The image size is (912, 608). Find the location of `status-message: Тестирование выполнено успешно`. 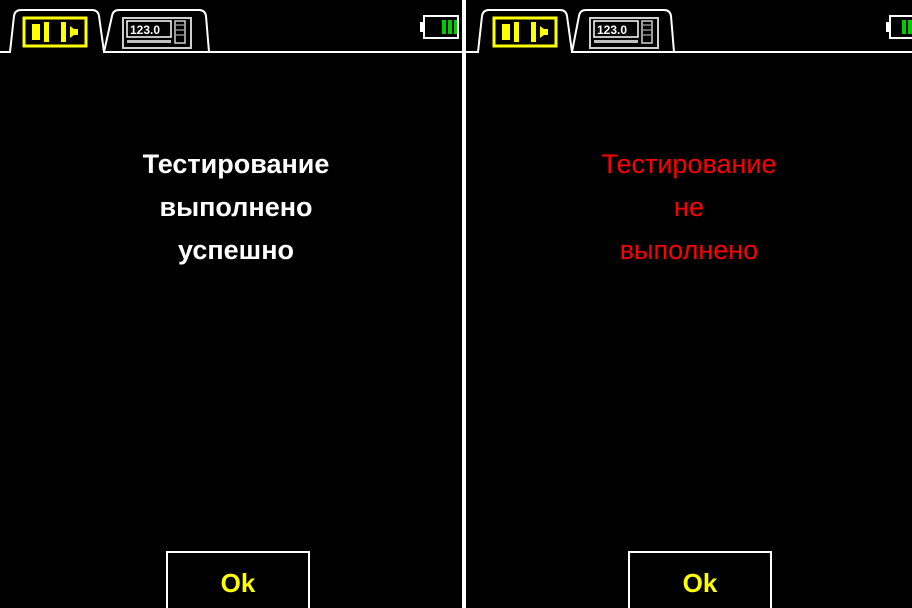

status-message: Тестирование выполнено успешно is located at coordinates (231, 207).